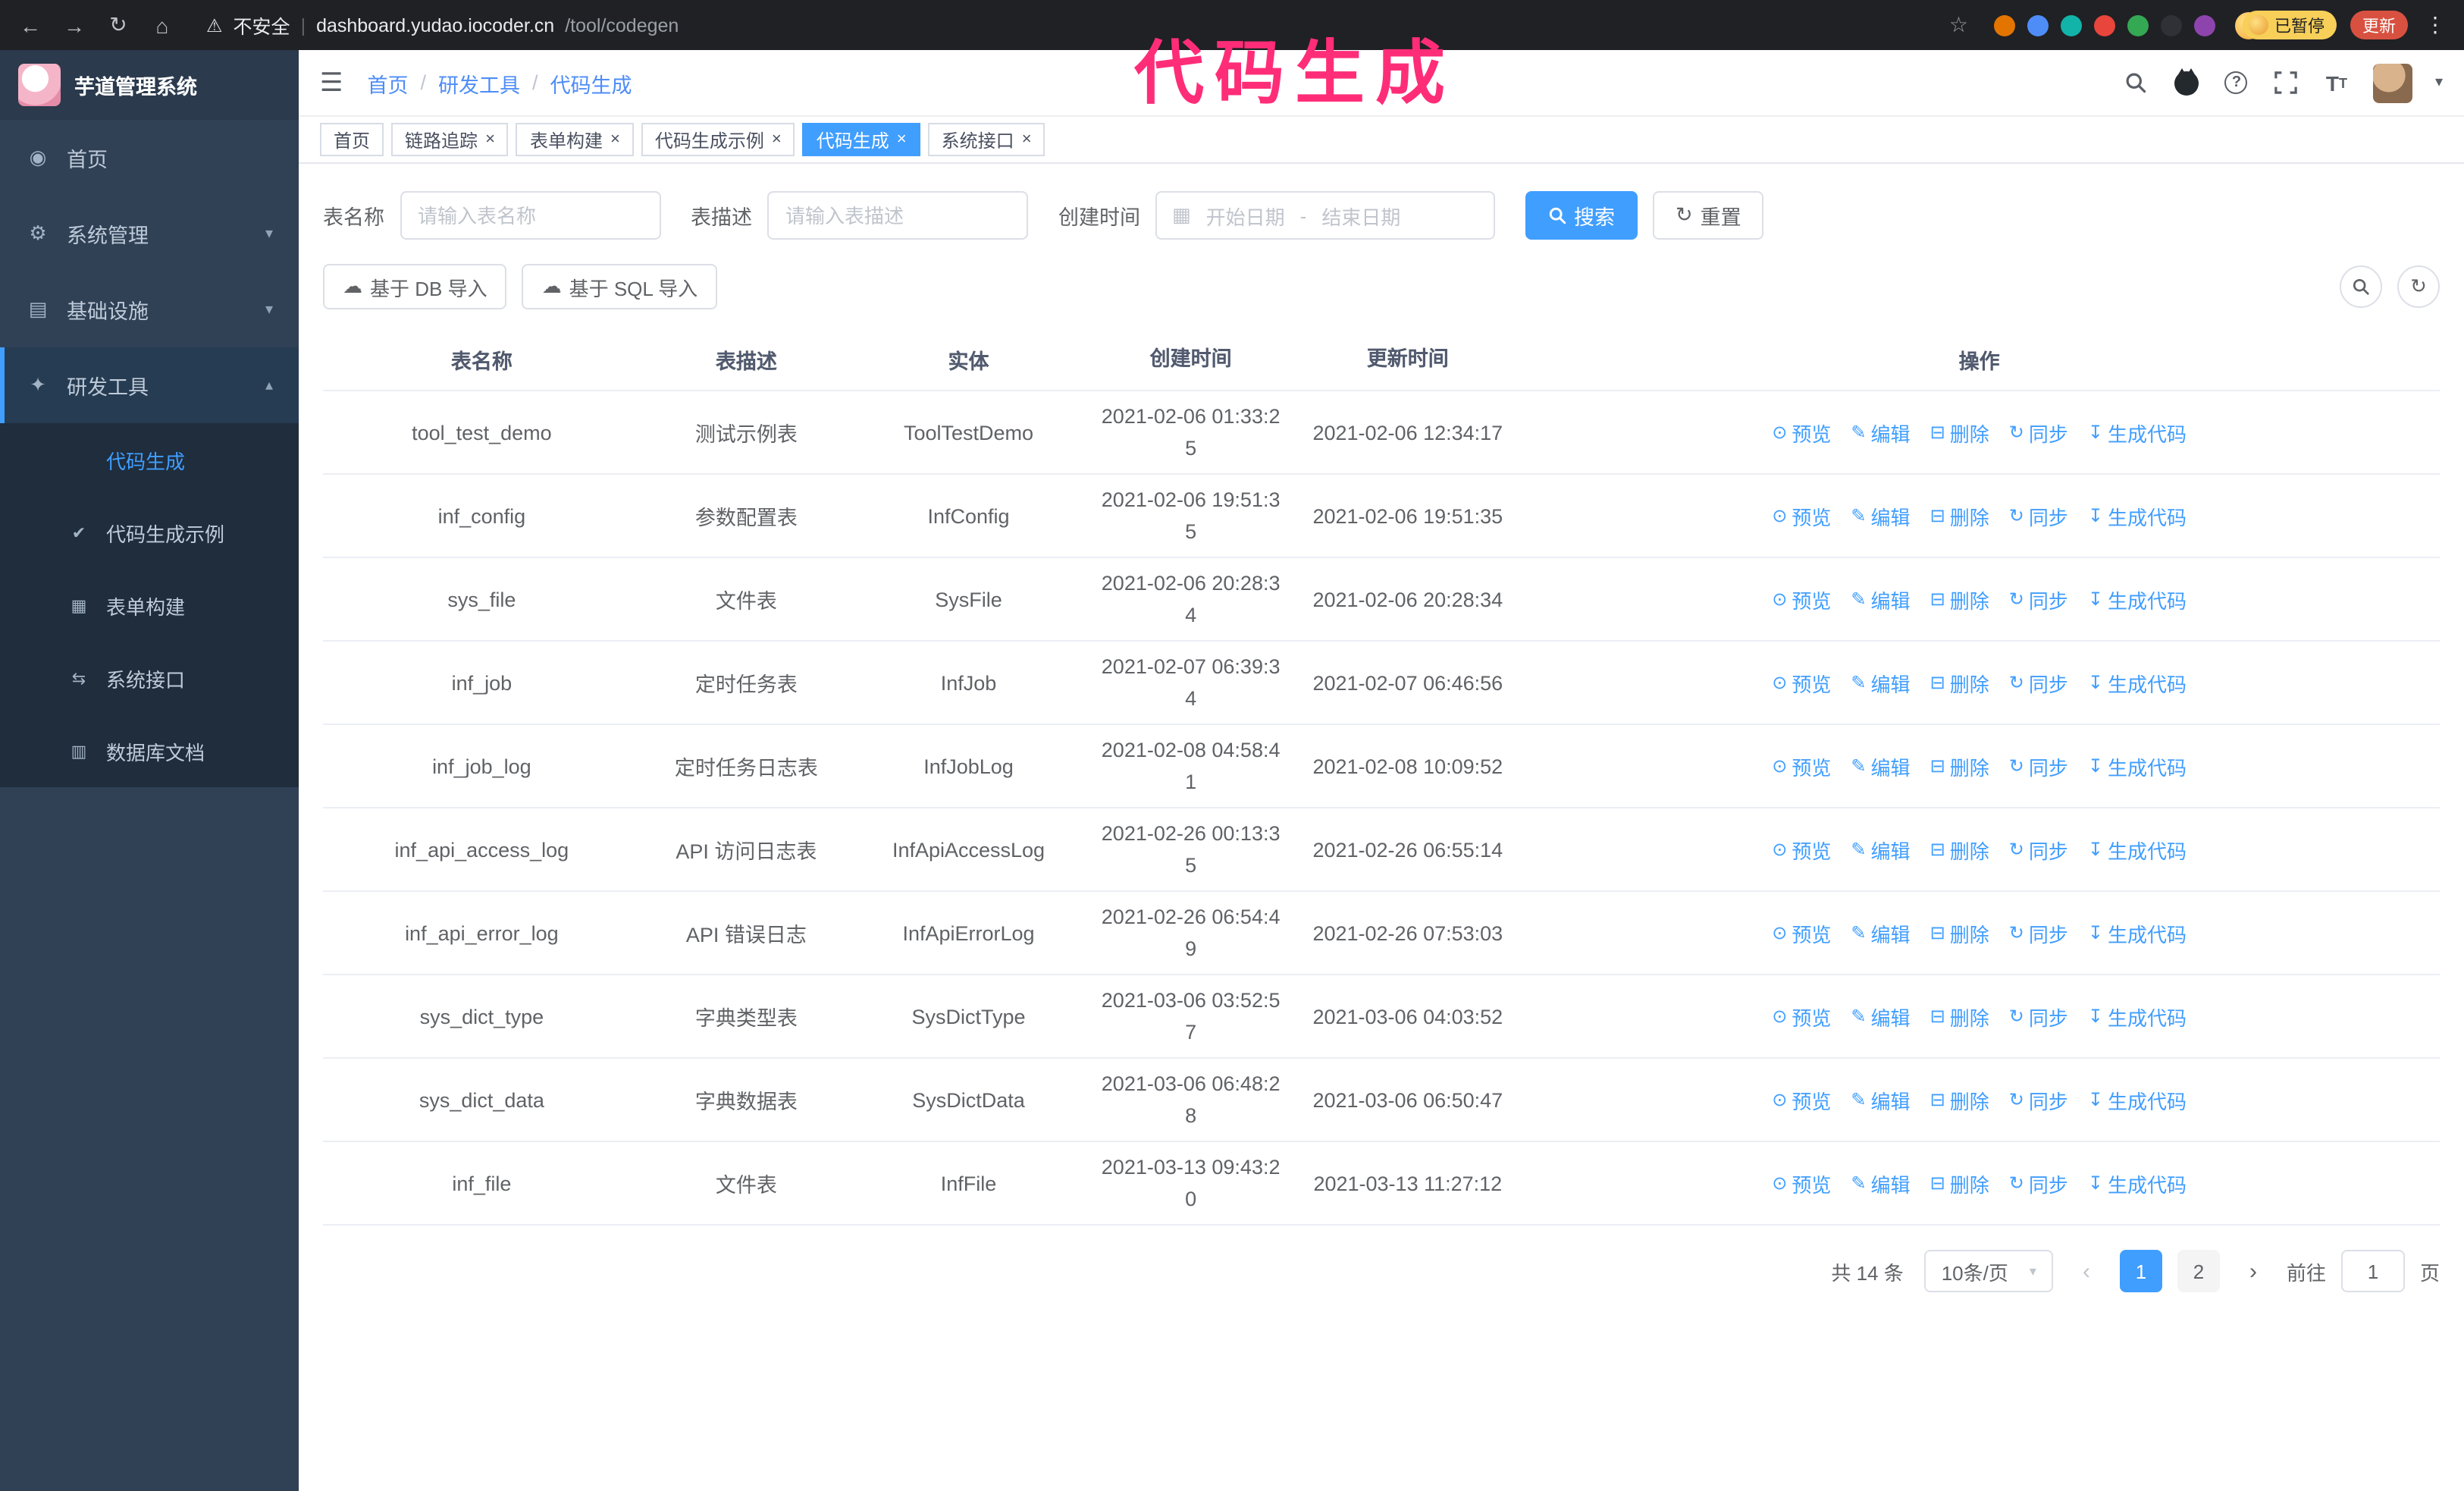 The width and height of the screenshot is (2464, 1491). What do you see at coordinates (530, 215) in the screenshot?
I see `table-name-input` at bounding box center [530, 215].